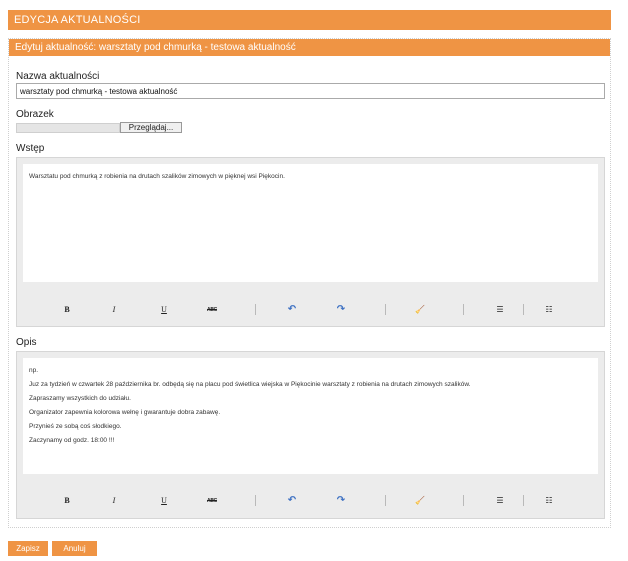 The image size is (628, 561). Describe the element at coordinates (68, 128) in the screenshot. I see `file-path-field` at that location.